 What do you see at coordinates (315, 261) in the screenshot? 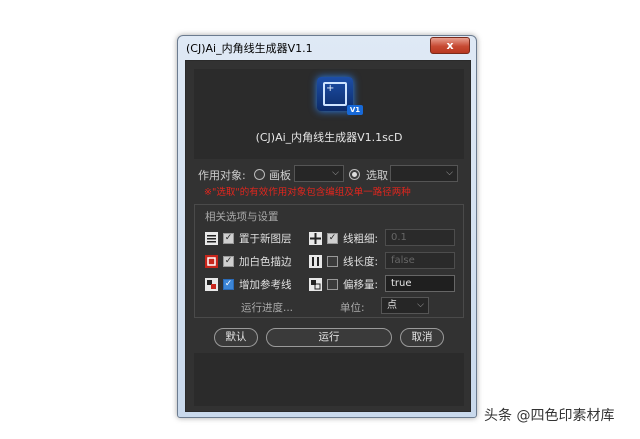
I see `line-length-icon` at bounding box center [315, 261].